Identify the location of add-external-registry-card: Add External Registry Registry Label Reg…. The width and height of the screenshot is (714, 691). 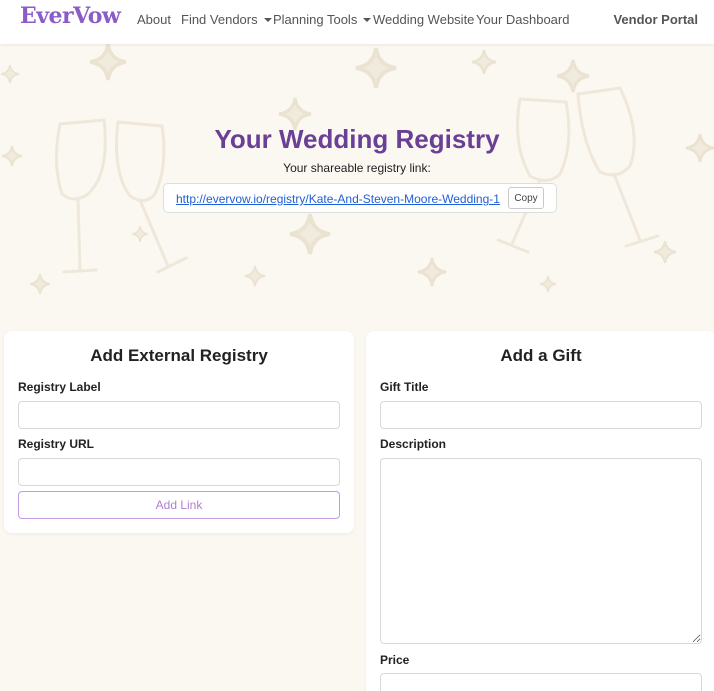
(179, 432).